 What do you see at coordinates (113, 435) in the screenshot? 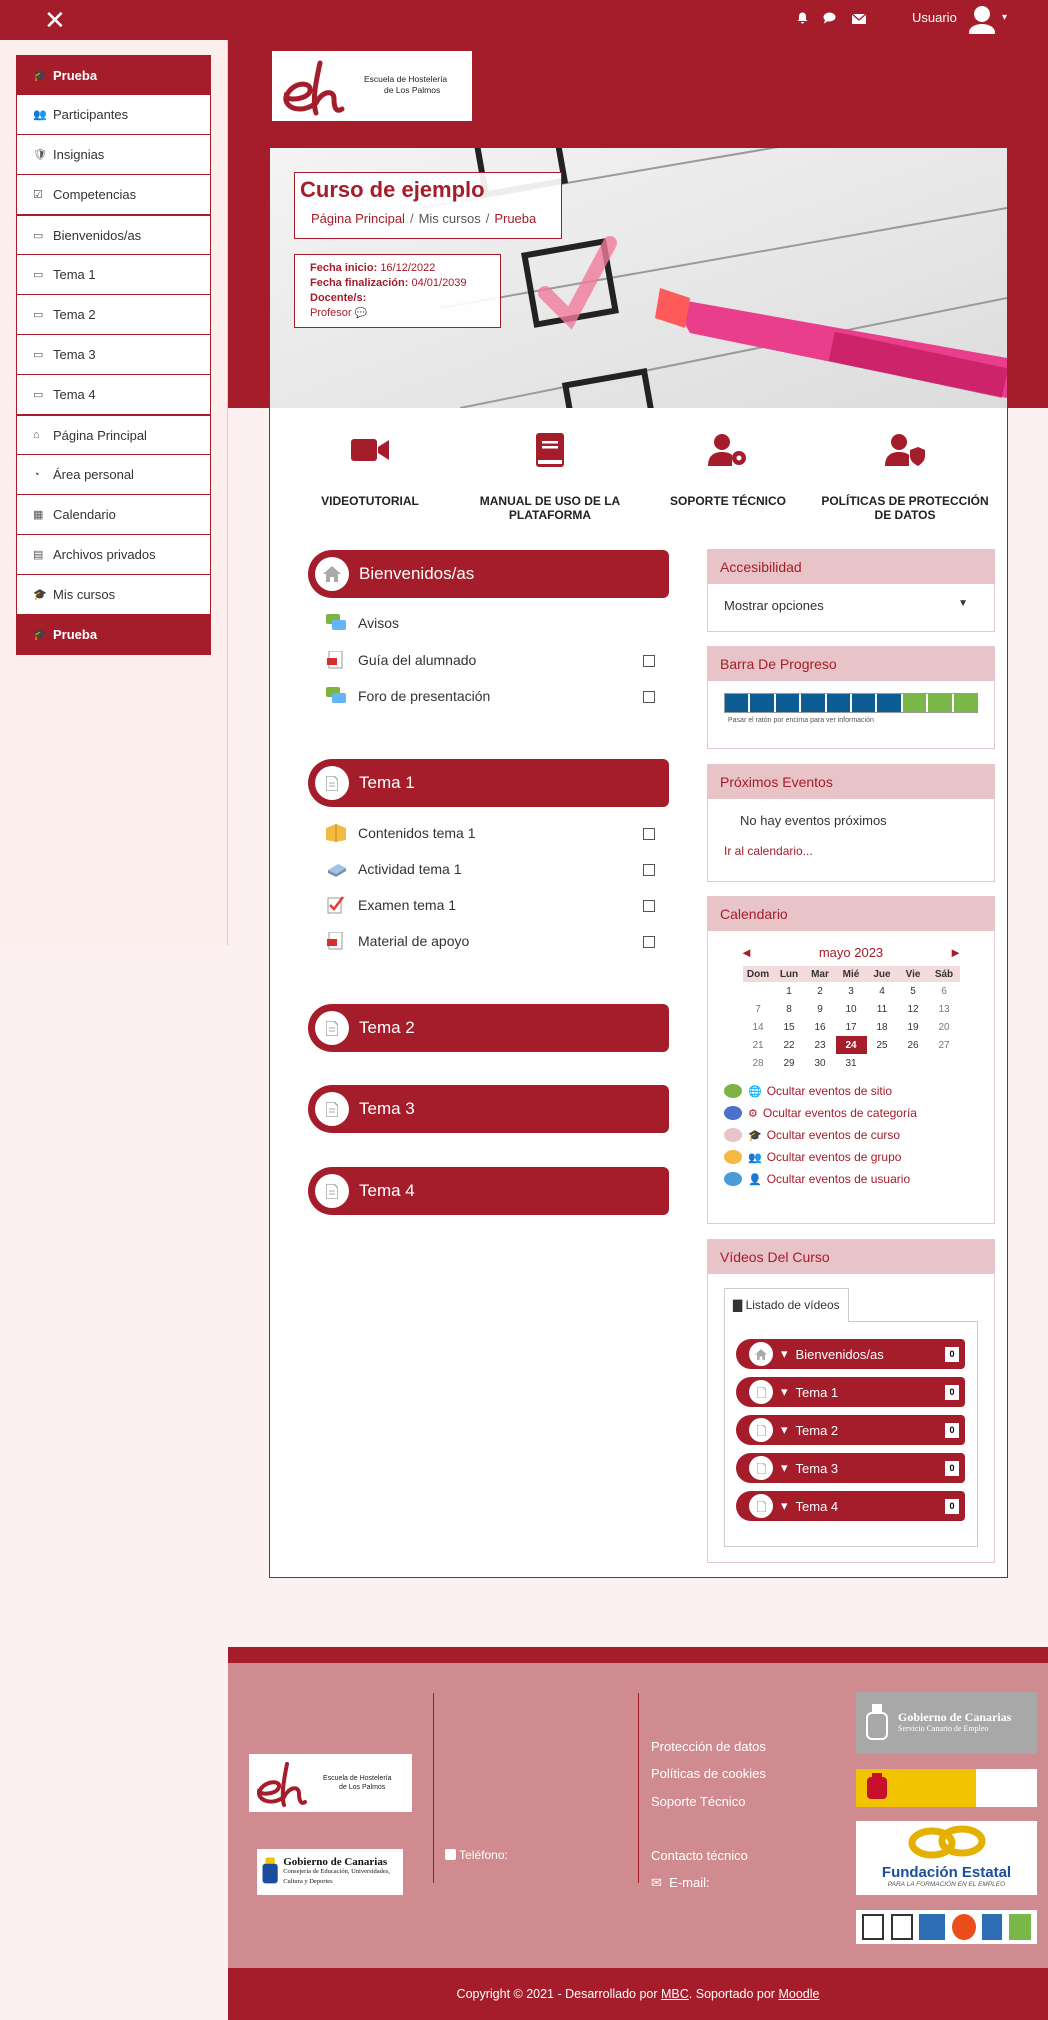
I see `sidebar-item-pagina-principal: ⌂ Página Principal` at bounding box center [113, 435].